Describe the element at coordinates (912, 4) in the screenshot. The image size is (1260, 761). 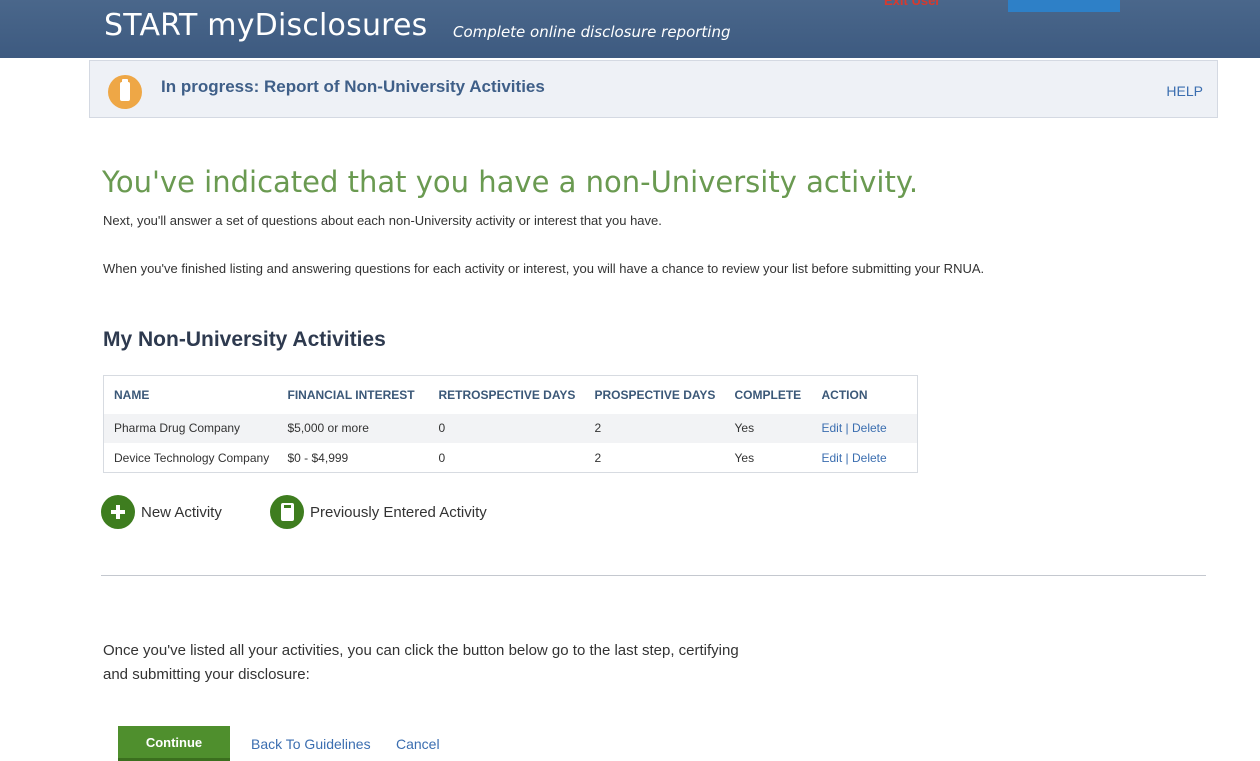
I see `exit-user-link: Exit User` at that location.